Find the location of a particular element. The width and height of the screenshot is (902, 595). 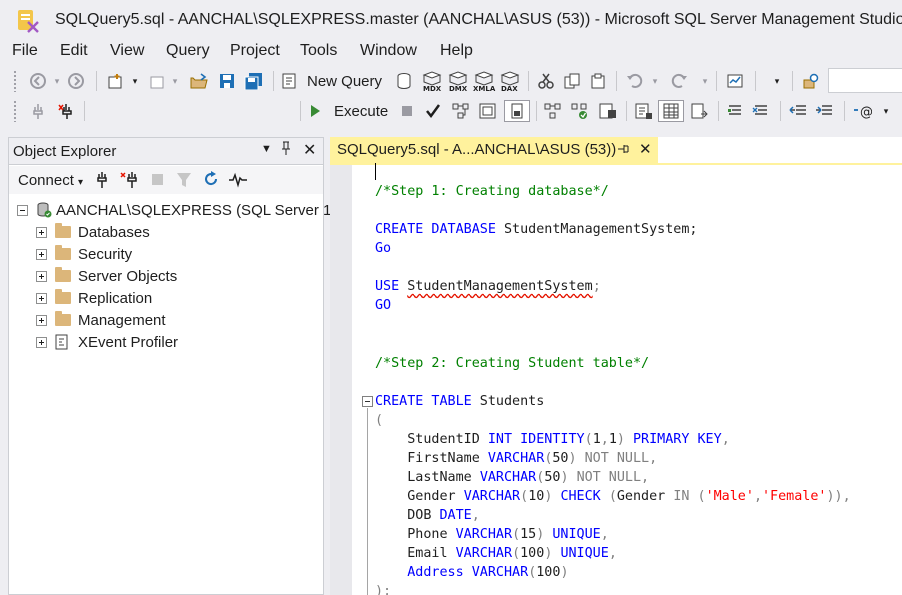

live-statistics-icon is located at coordinates (580, 111).